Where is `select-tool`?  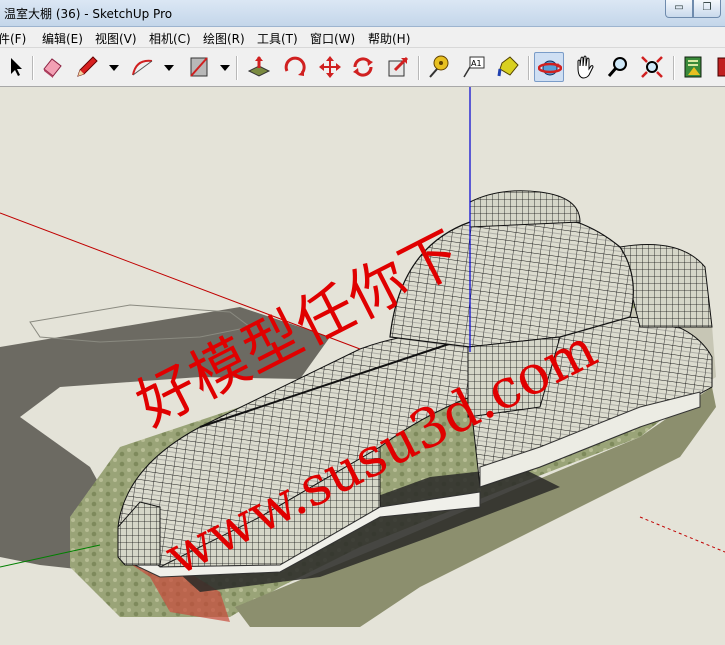 select-tool is located at coordinates (15, 67).